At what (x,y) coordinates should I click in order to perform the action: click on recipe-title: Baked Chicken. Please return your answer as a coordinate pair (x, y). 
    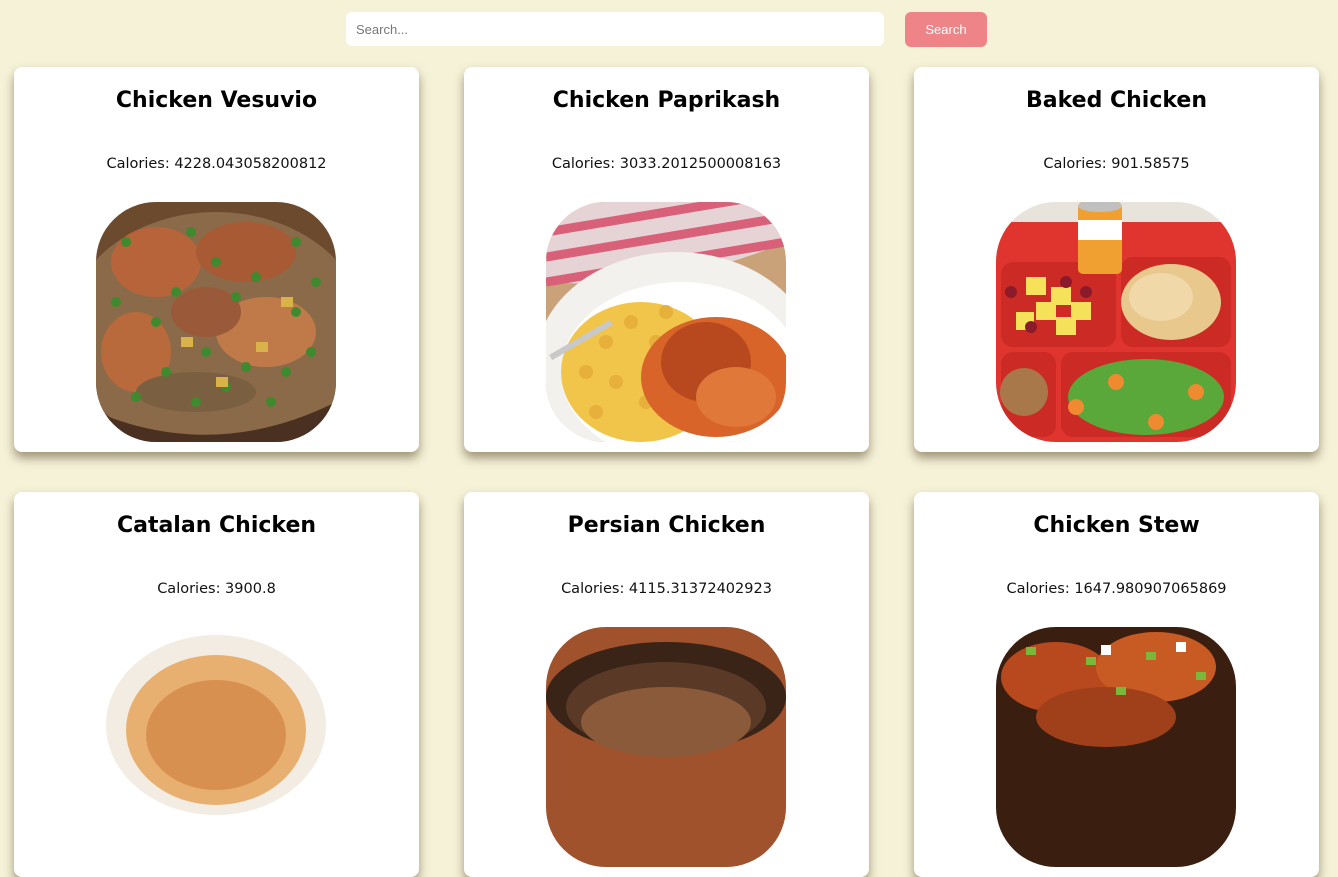
    Looking at the image, I should click on (1116, 100).